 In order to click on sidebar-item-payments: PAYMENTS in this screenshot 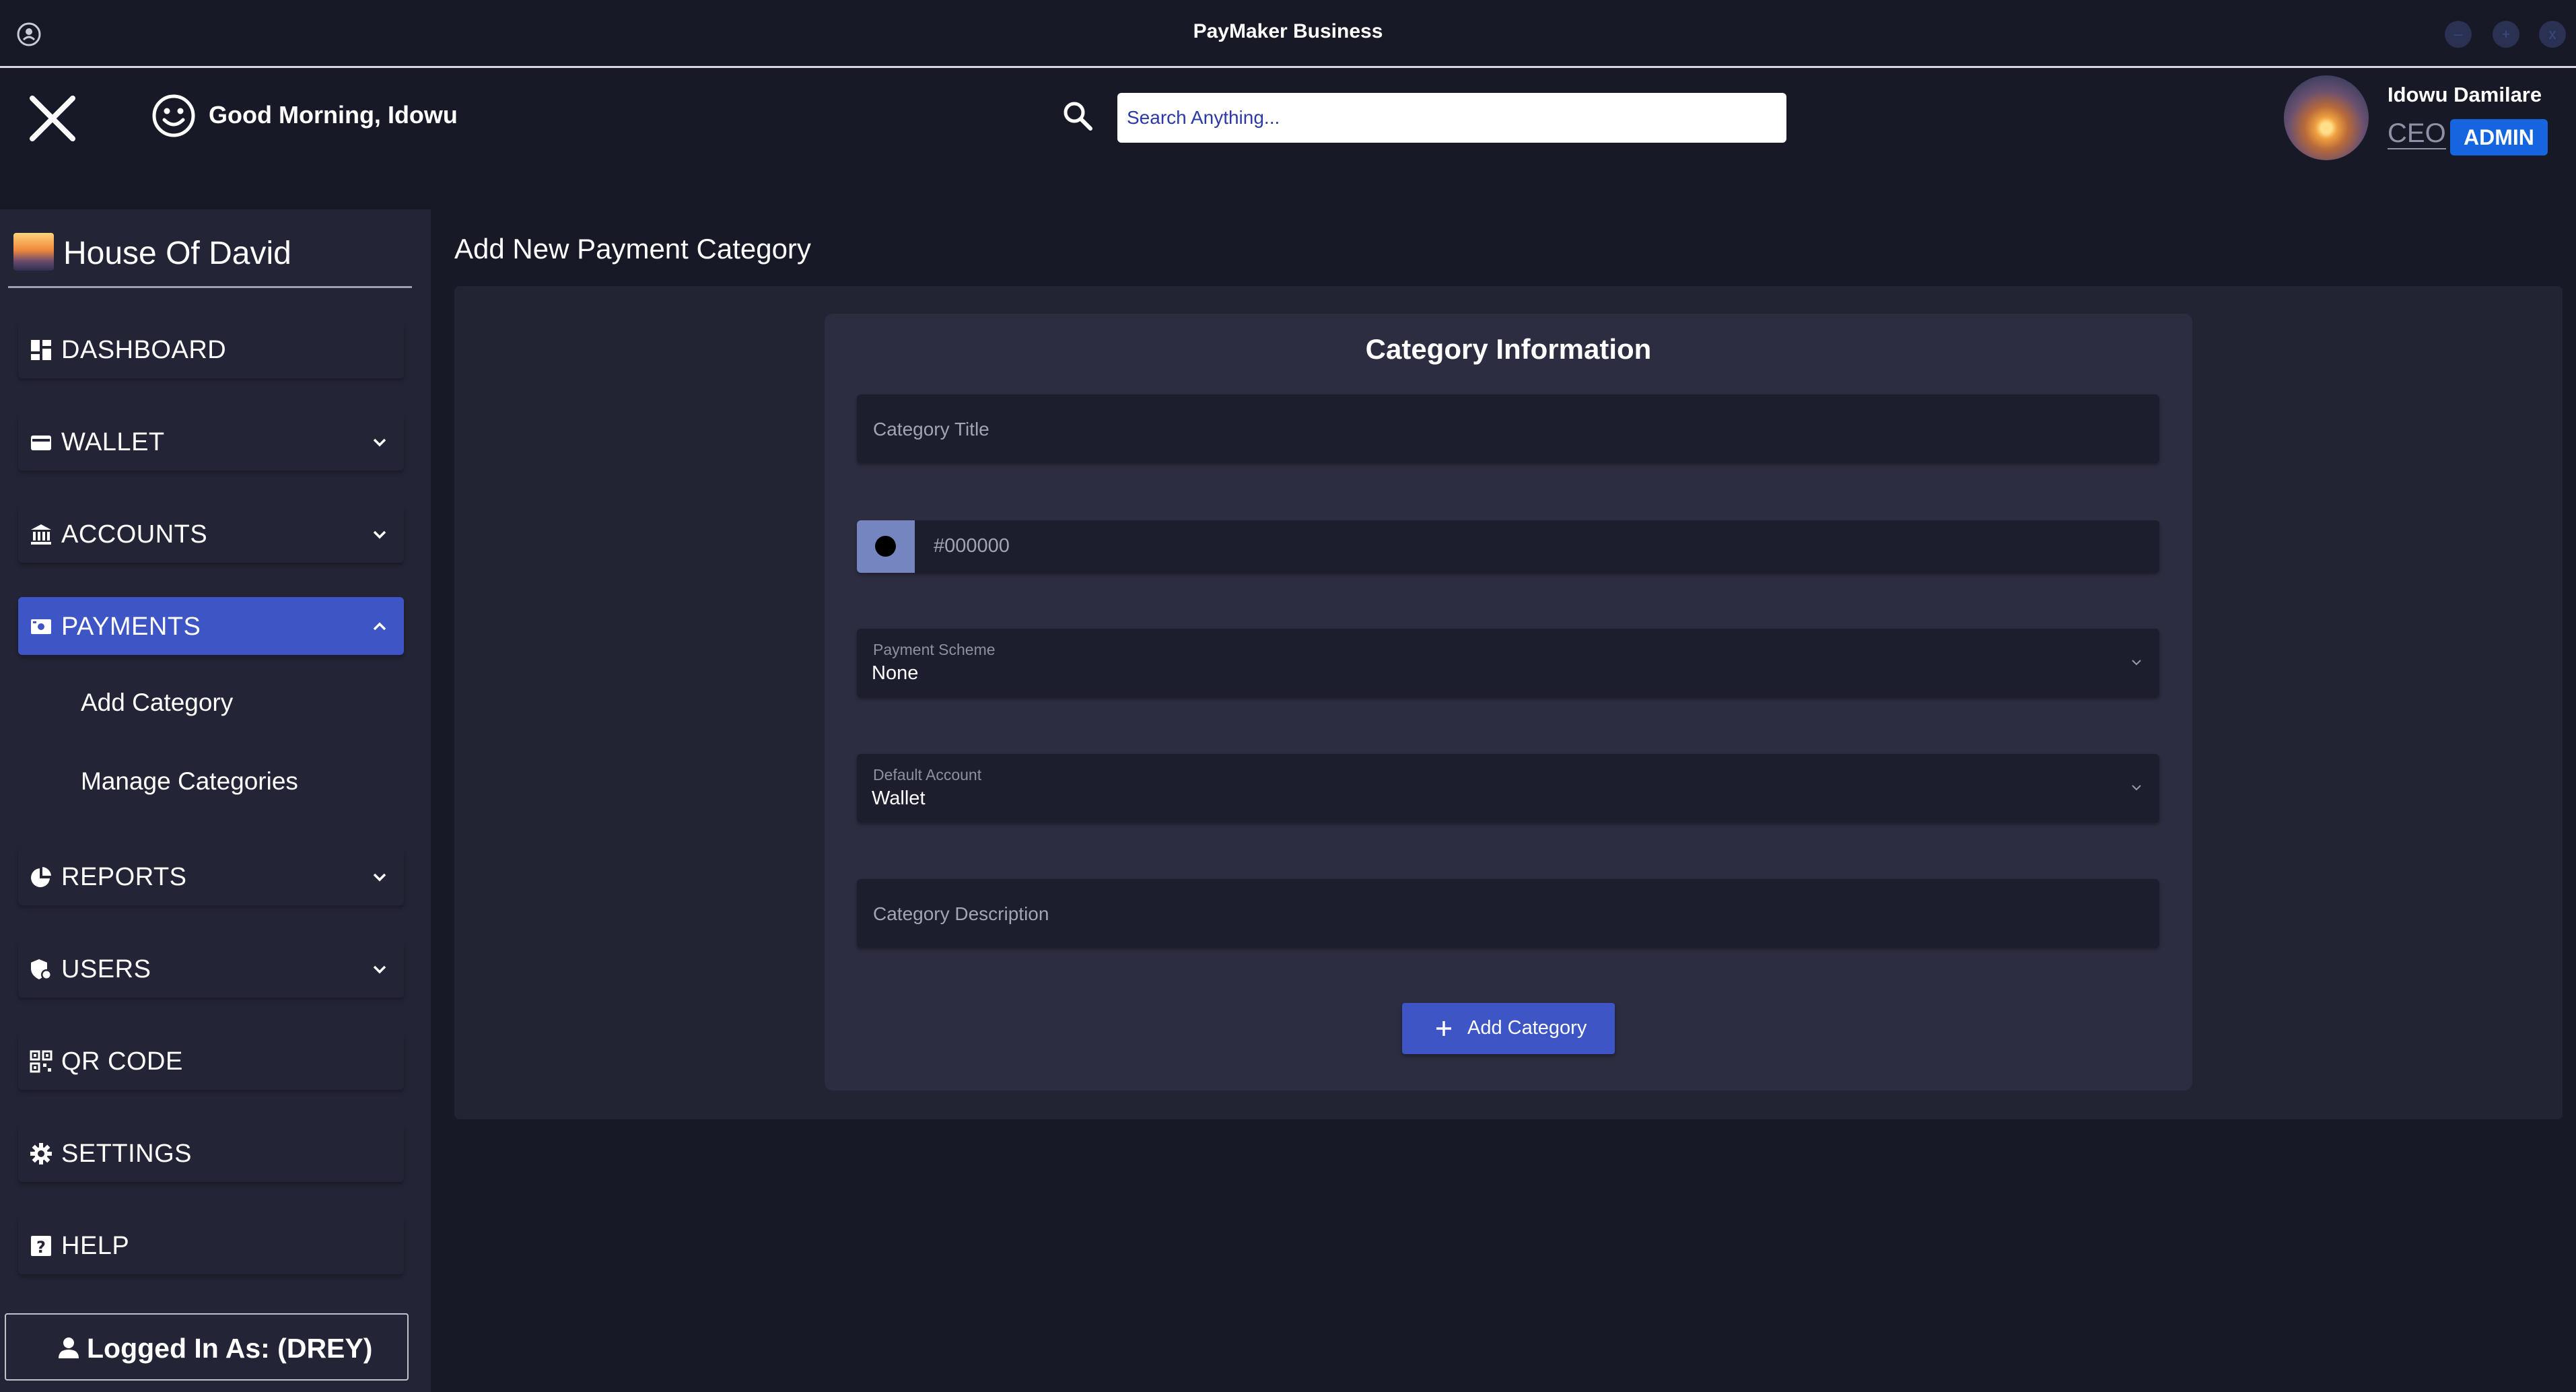, I will do `click(211, 626)`.